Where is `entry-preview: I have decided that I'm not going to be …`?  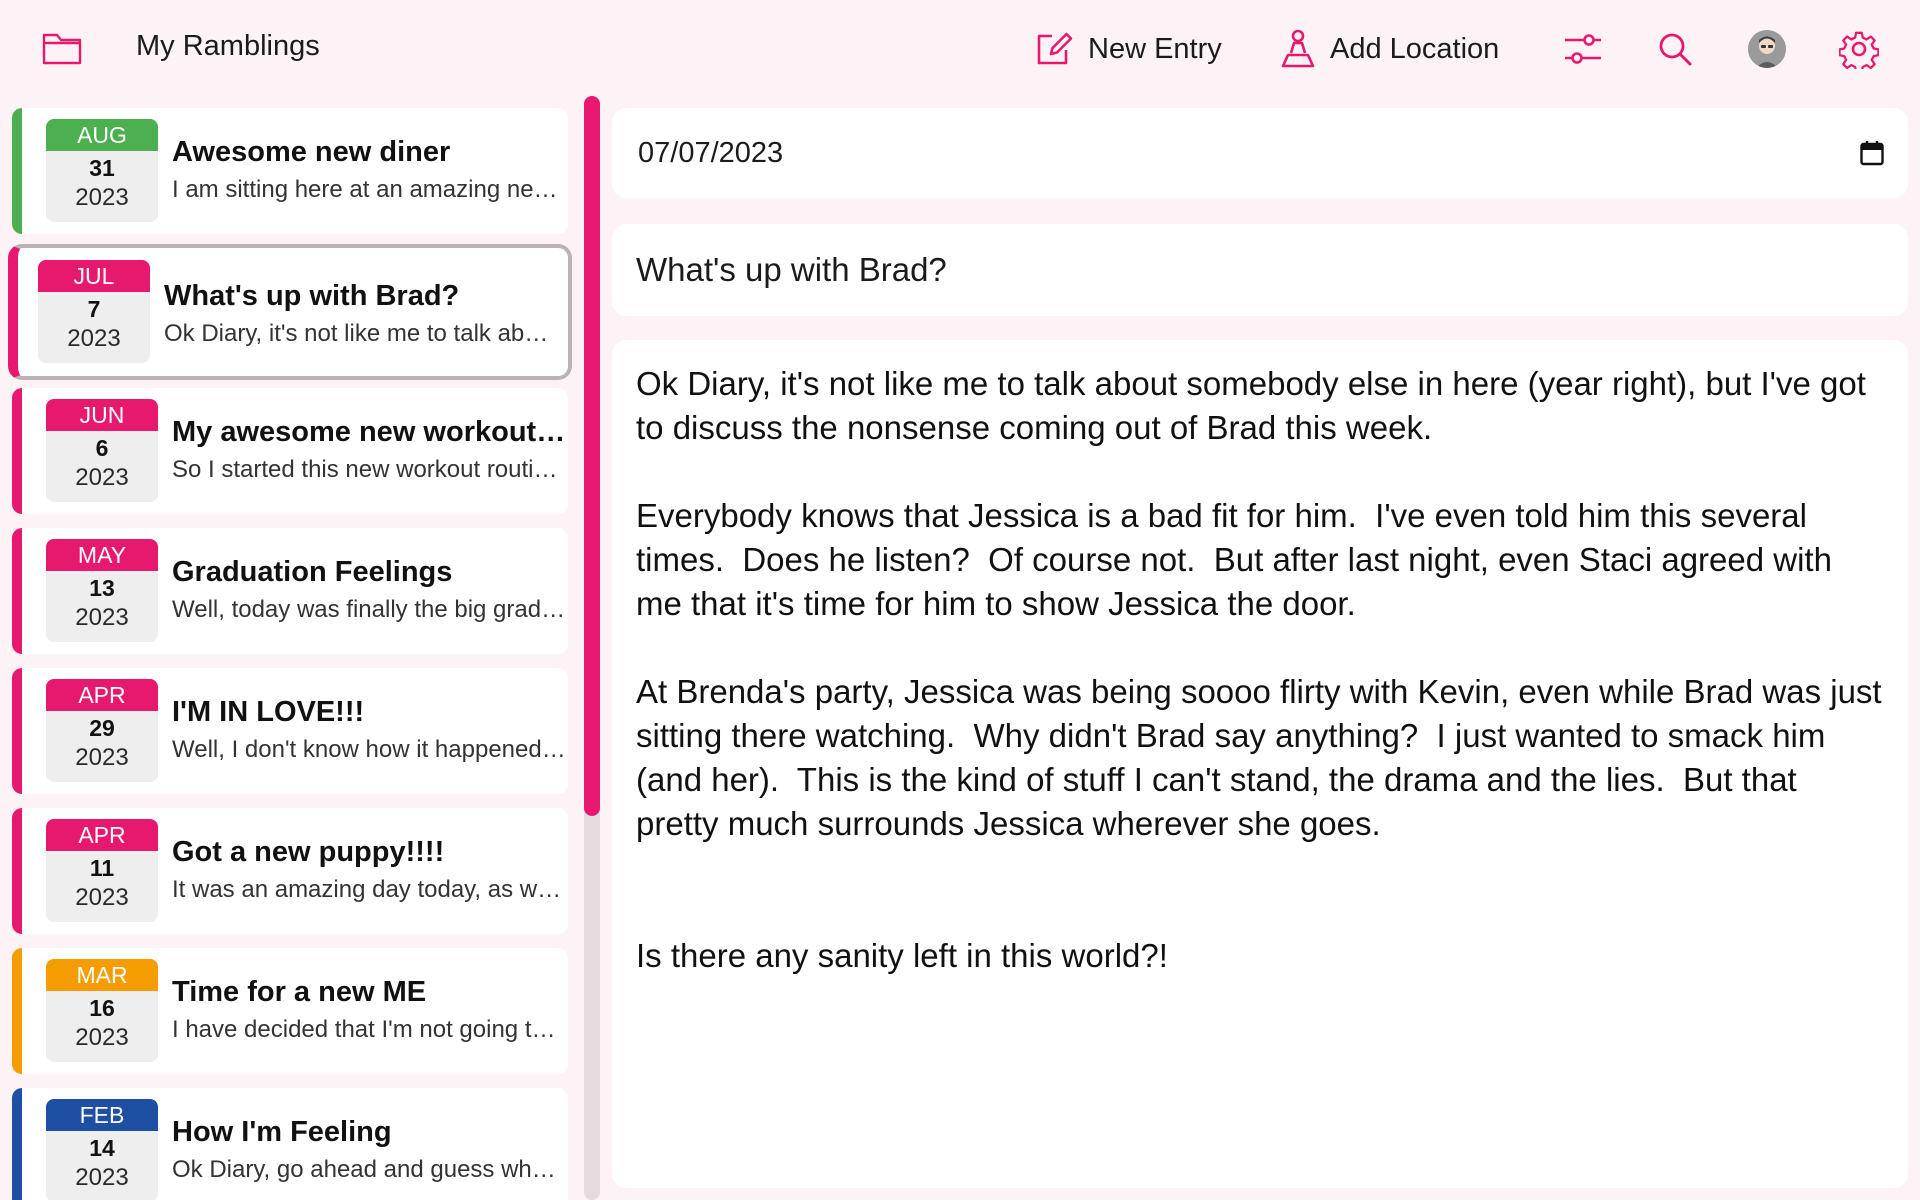 entry-preview: I have decided that I'm not going to be … is located at coordinates (369, 1029).